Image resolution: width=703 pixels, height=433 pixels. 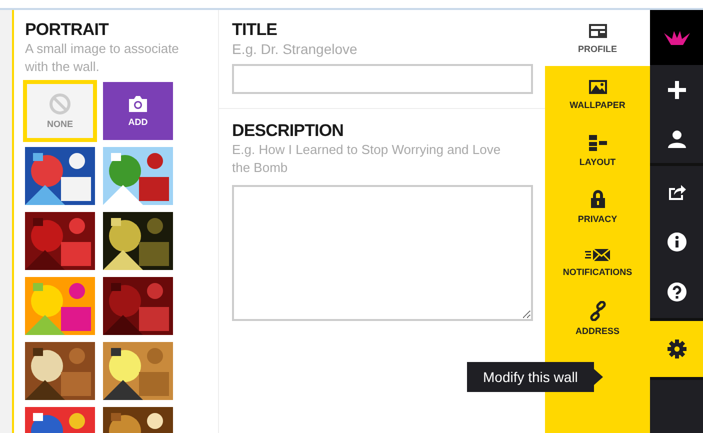 I want to click on field-label: TITLE, so click(x=255, y=30).